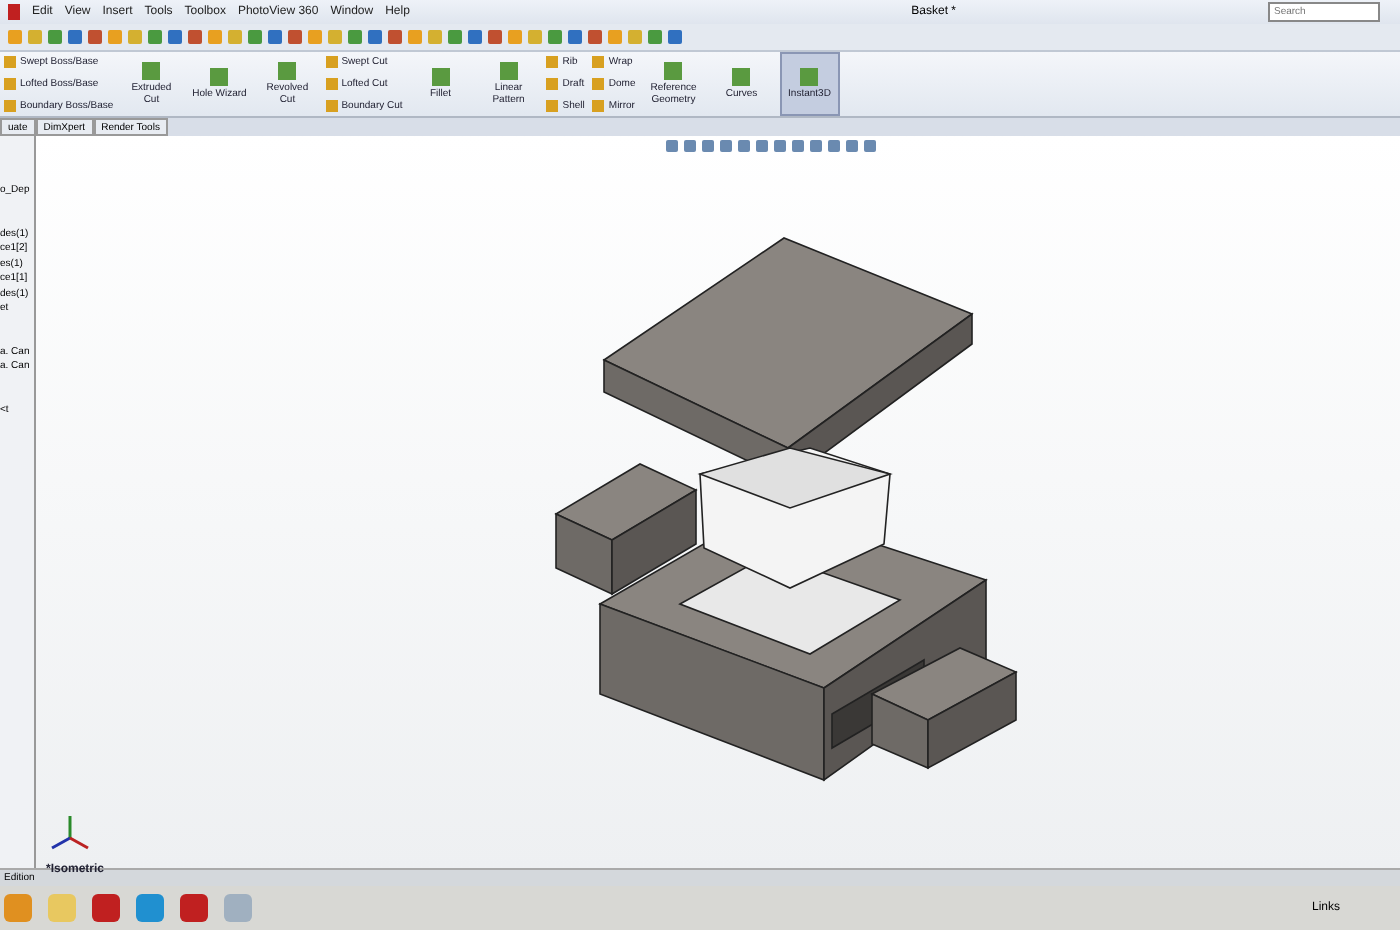  Describe the element at coordinates (14, 12) in the screenshot. I see `app-logo-icon` at that location.